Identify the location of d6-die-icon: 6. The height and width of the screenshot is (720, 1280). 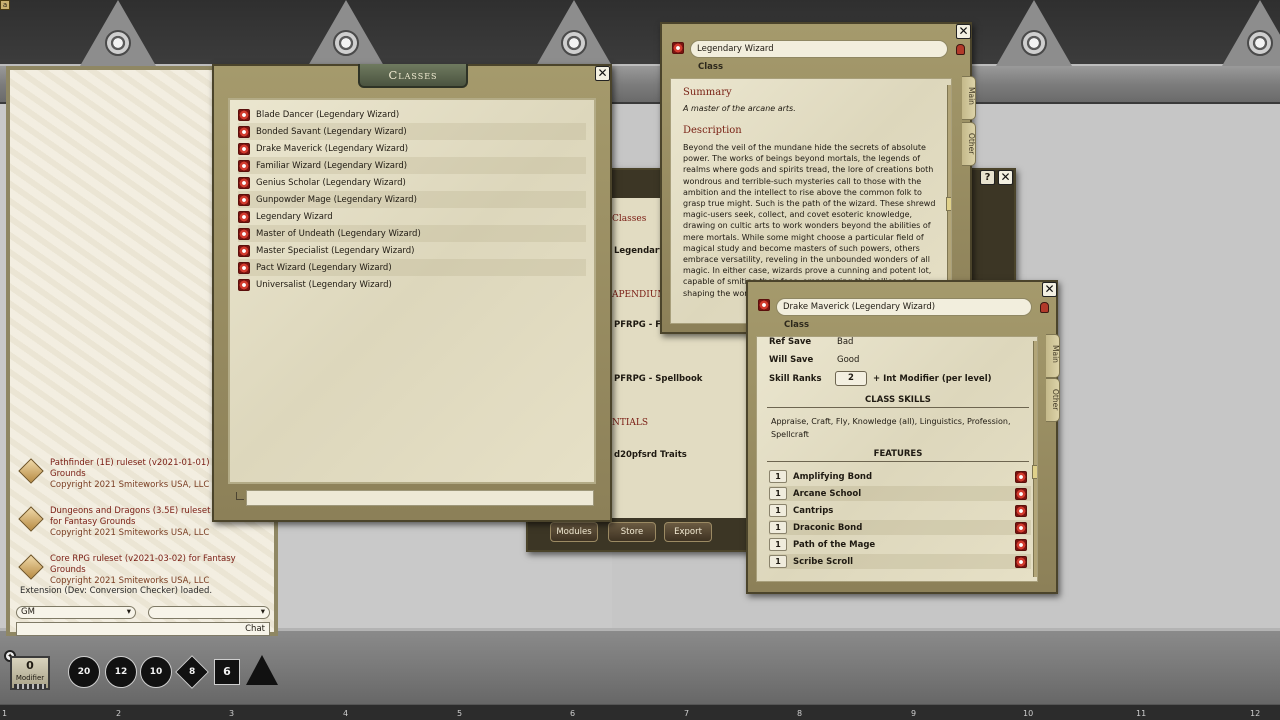
(227, 672).